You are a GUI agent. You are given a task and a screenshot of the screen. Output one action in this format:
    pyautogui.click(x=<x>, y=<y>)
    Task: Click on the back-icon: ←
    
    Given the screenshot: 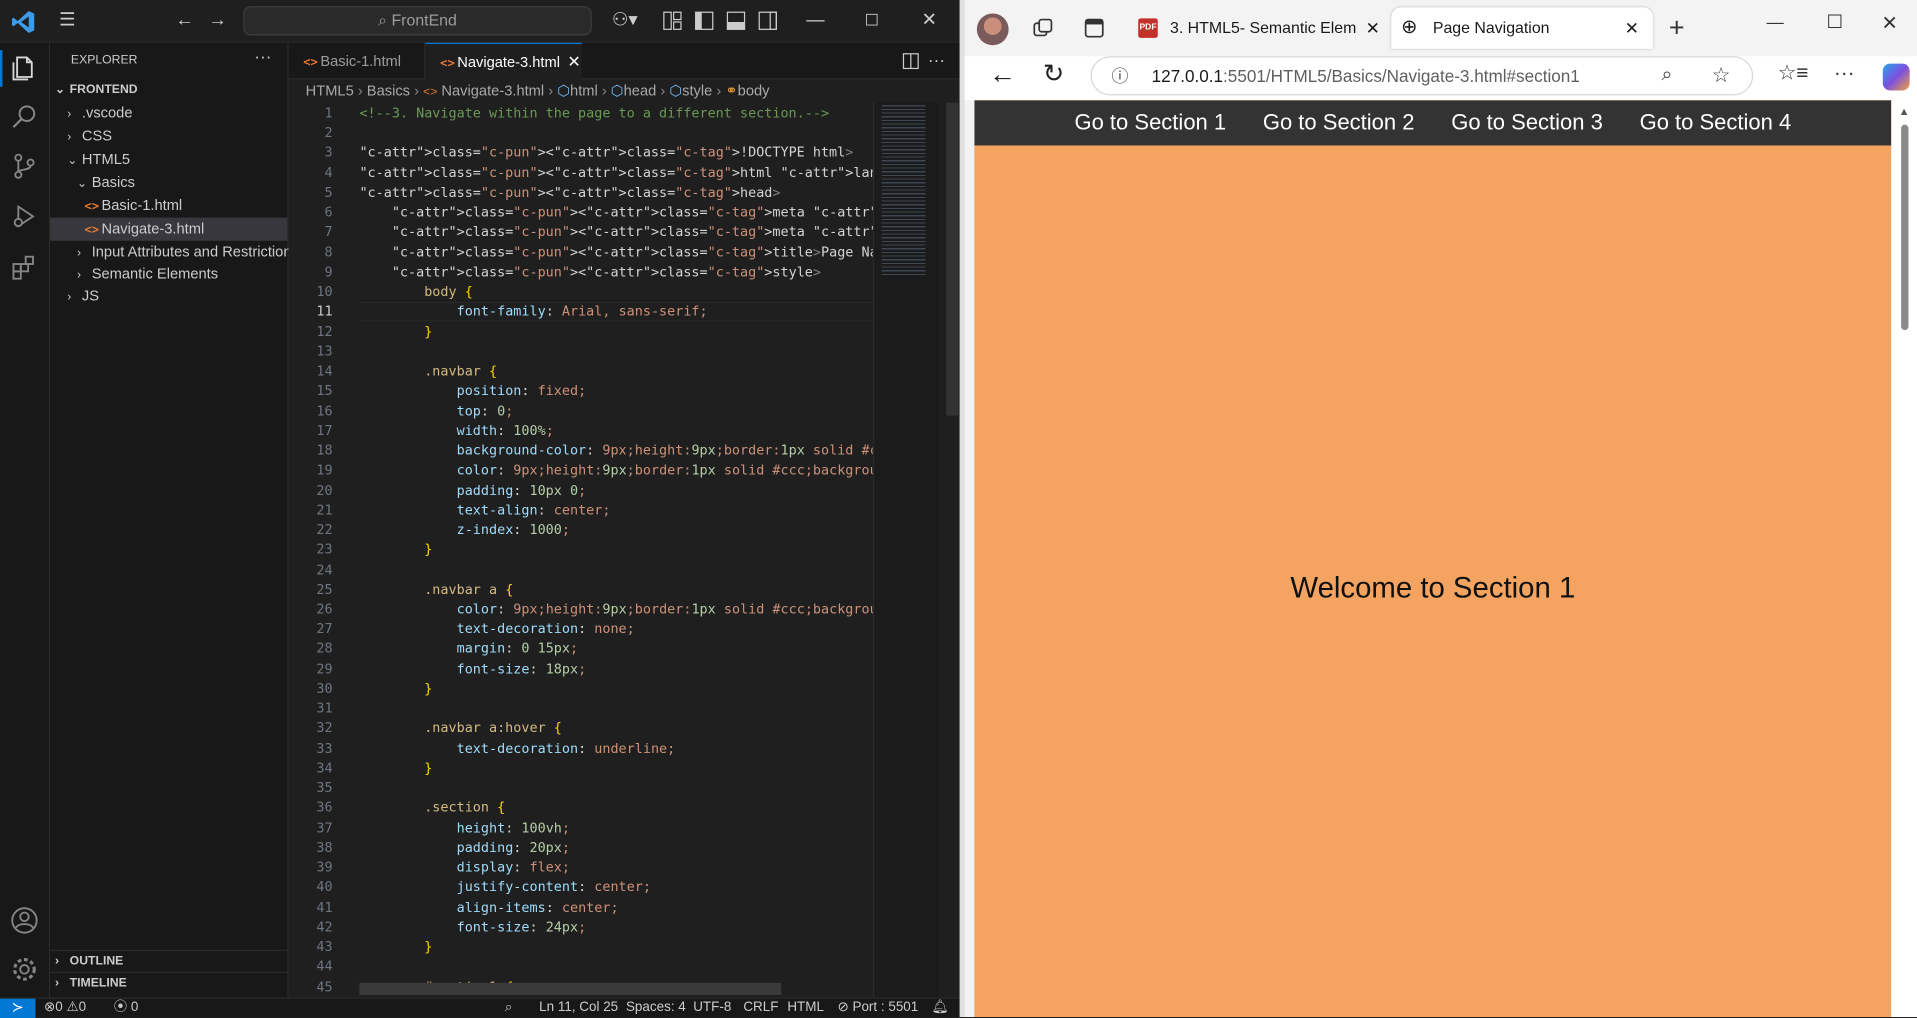 What is the action you would take?
    pyautogui.click(x=1002, y=75)
    